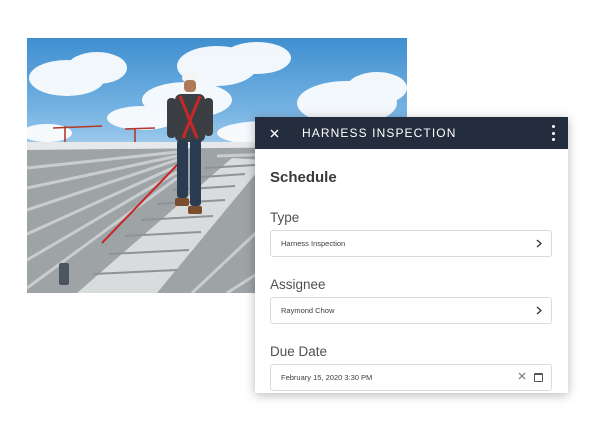 This screenshot has width=600, height=429. I want to click on type-field: Harness Inspection, so click(411, 243).